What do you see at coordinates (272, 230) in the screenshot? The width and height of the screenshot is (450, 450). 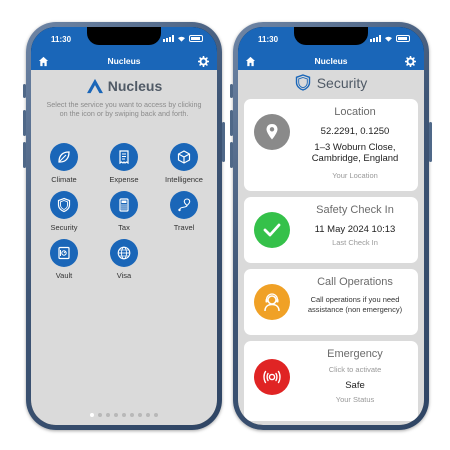 I see `checkmark-icon` at bounding box center [272, 230].